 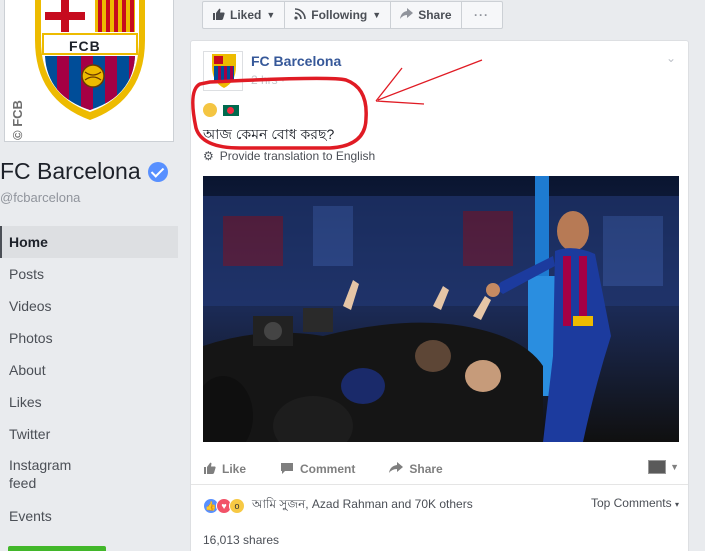 I want to click on crest-text: FCB, so click(x=85, y=46).